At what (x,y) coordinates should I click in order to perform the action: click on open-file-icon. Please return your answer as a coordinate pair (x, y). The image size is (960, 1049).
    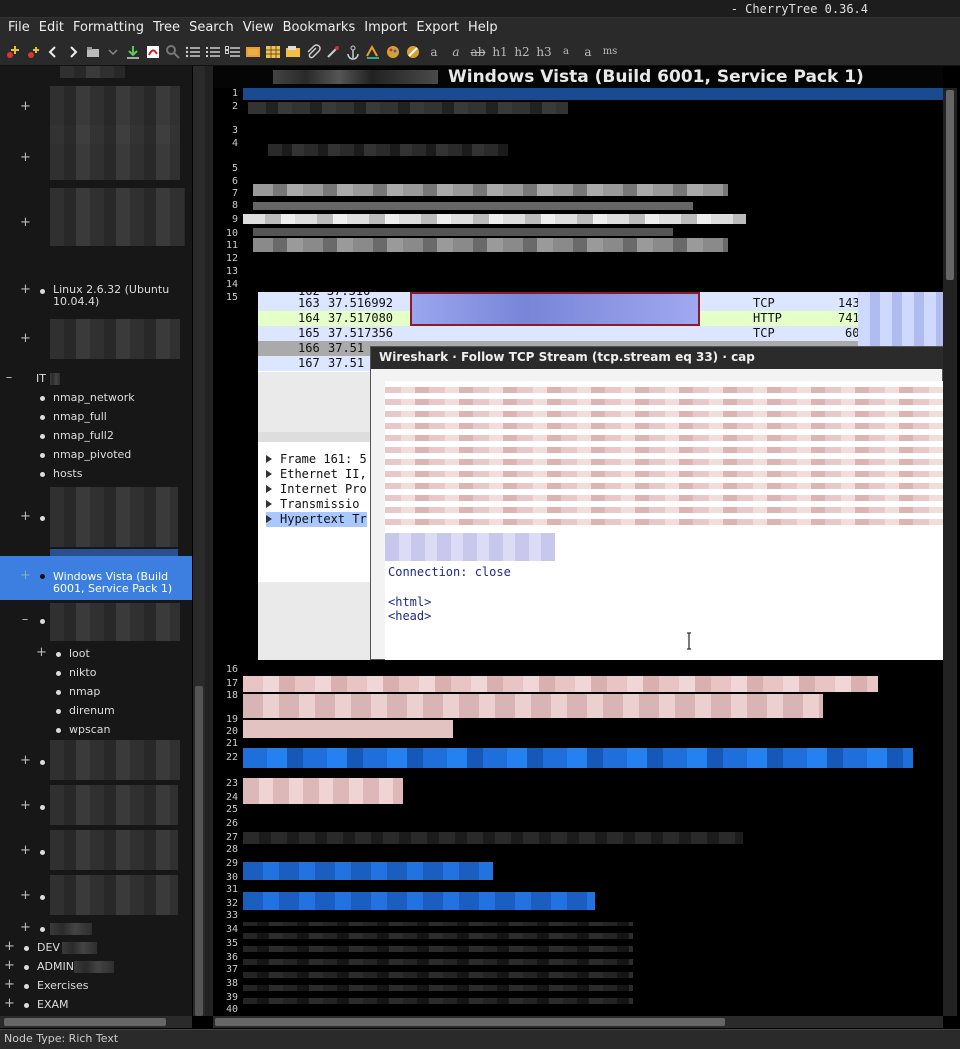
    Looking at the image, I should click on (93, 52).